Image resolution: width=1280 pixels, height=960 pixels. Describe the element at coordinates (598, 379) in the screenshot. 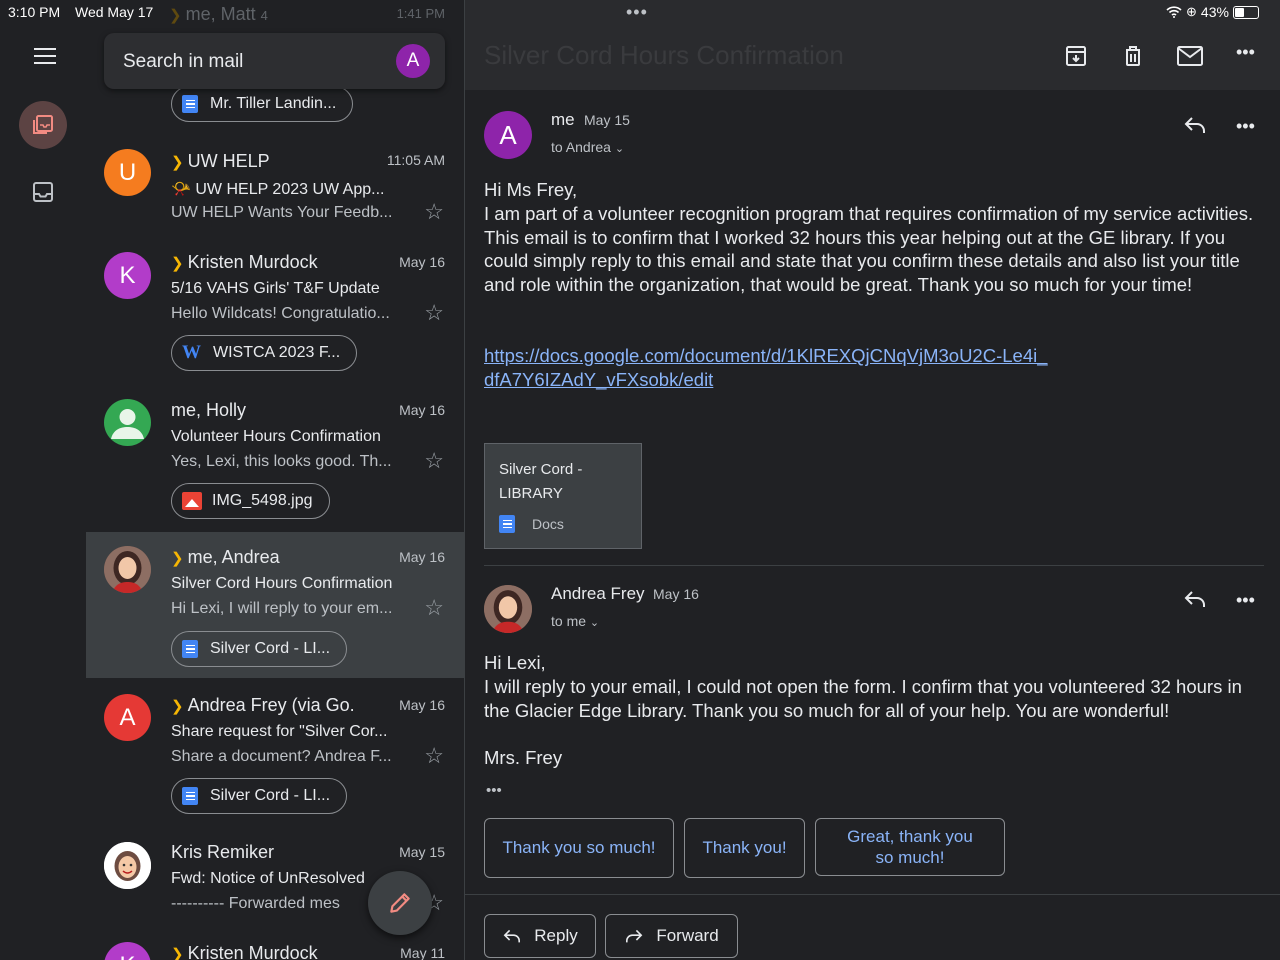

I see `link-line: dfA7Y6IZAdY_vFXsobk/edit` at that location.